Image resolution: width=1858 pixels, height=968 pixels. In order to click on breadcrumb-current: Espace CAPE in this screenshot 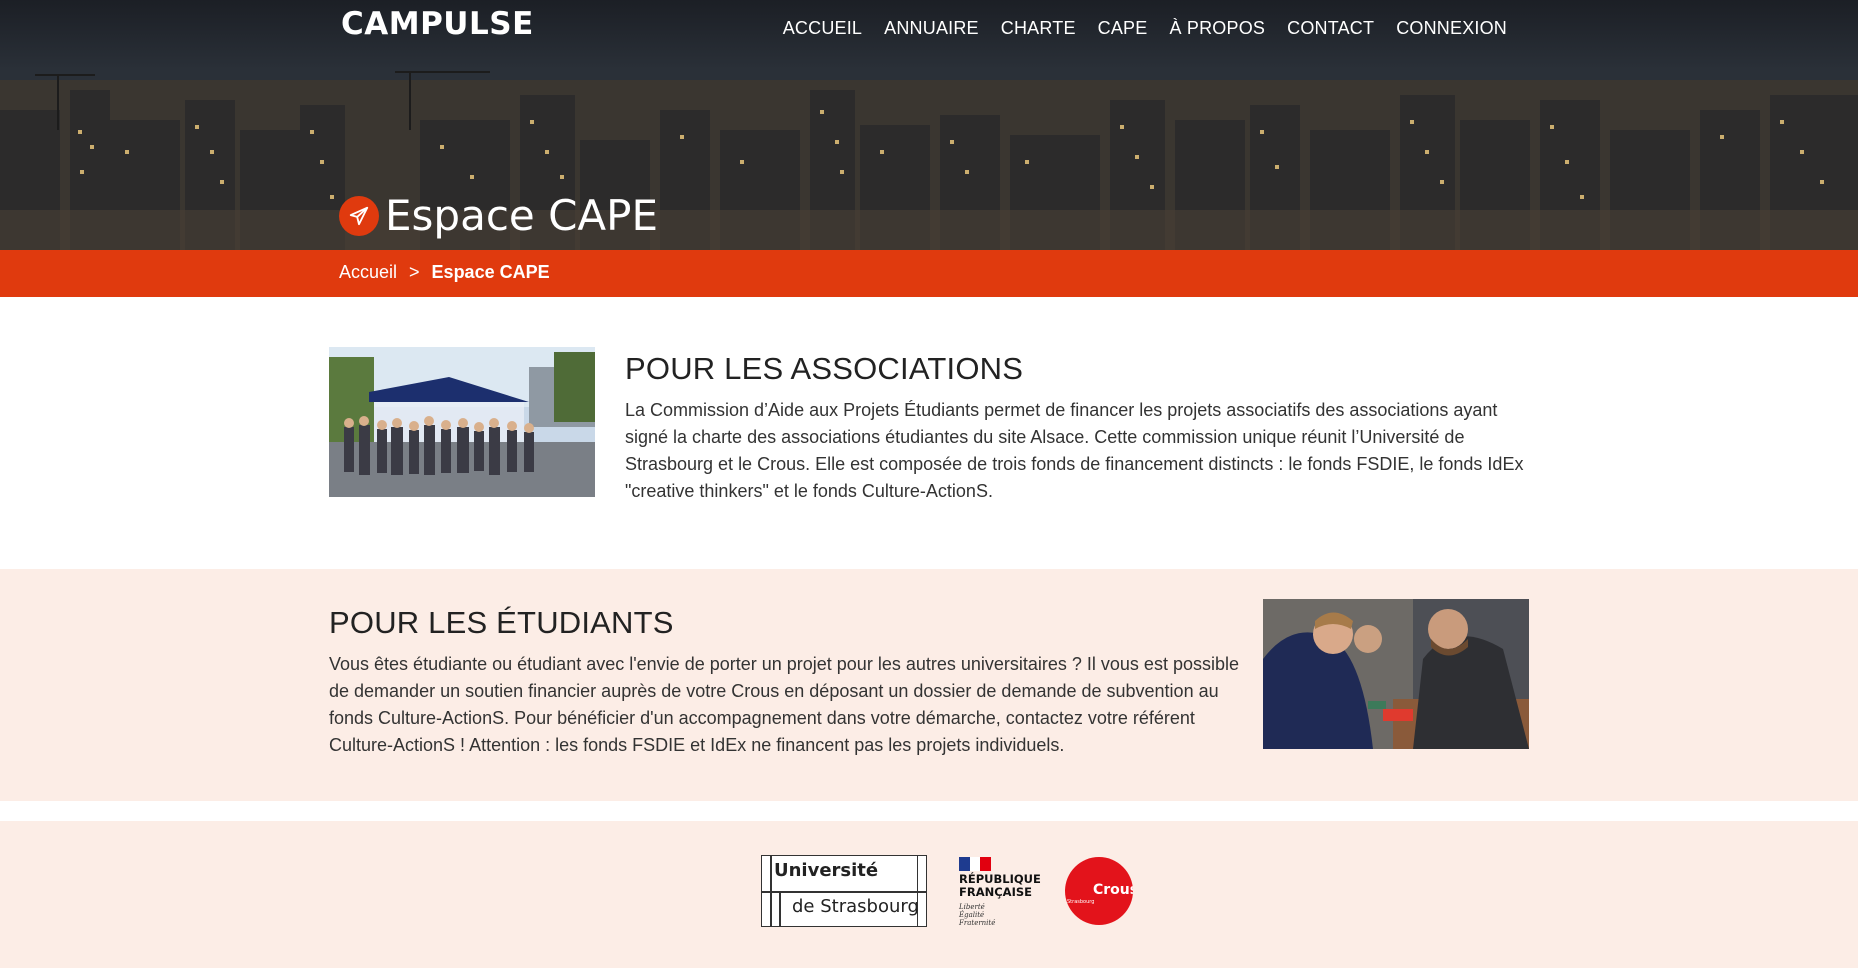, I will do `click(490, 272)`.